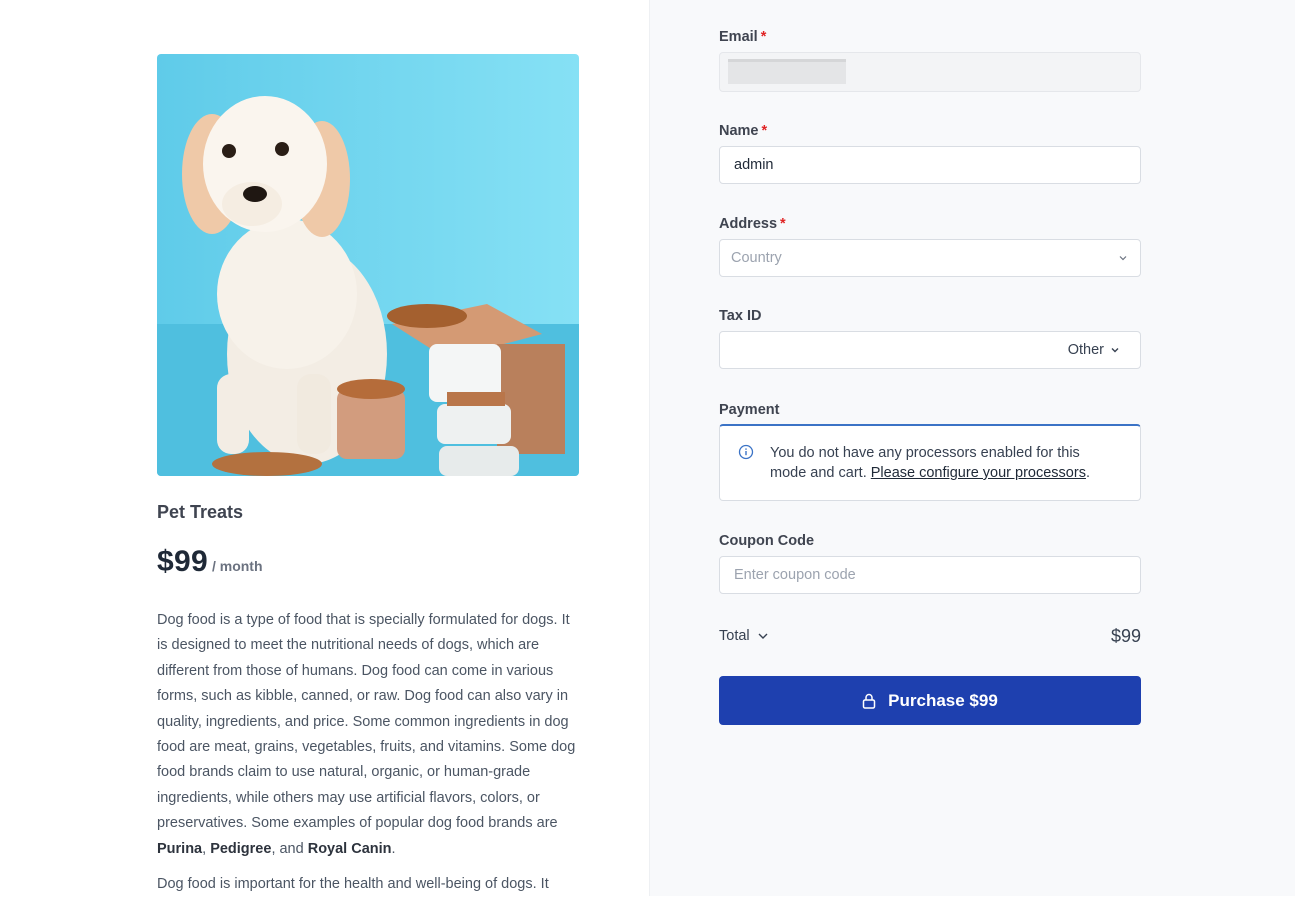 The image size is (1295, 907). What do you see at coordinates (930, 72) in the screenshot?
I see `email-input` at bounding box center [930, 72].